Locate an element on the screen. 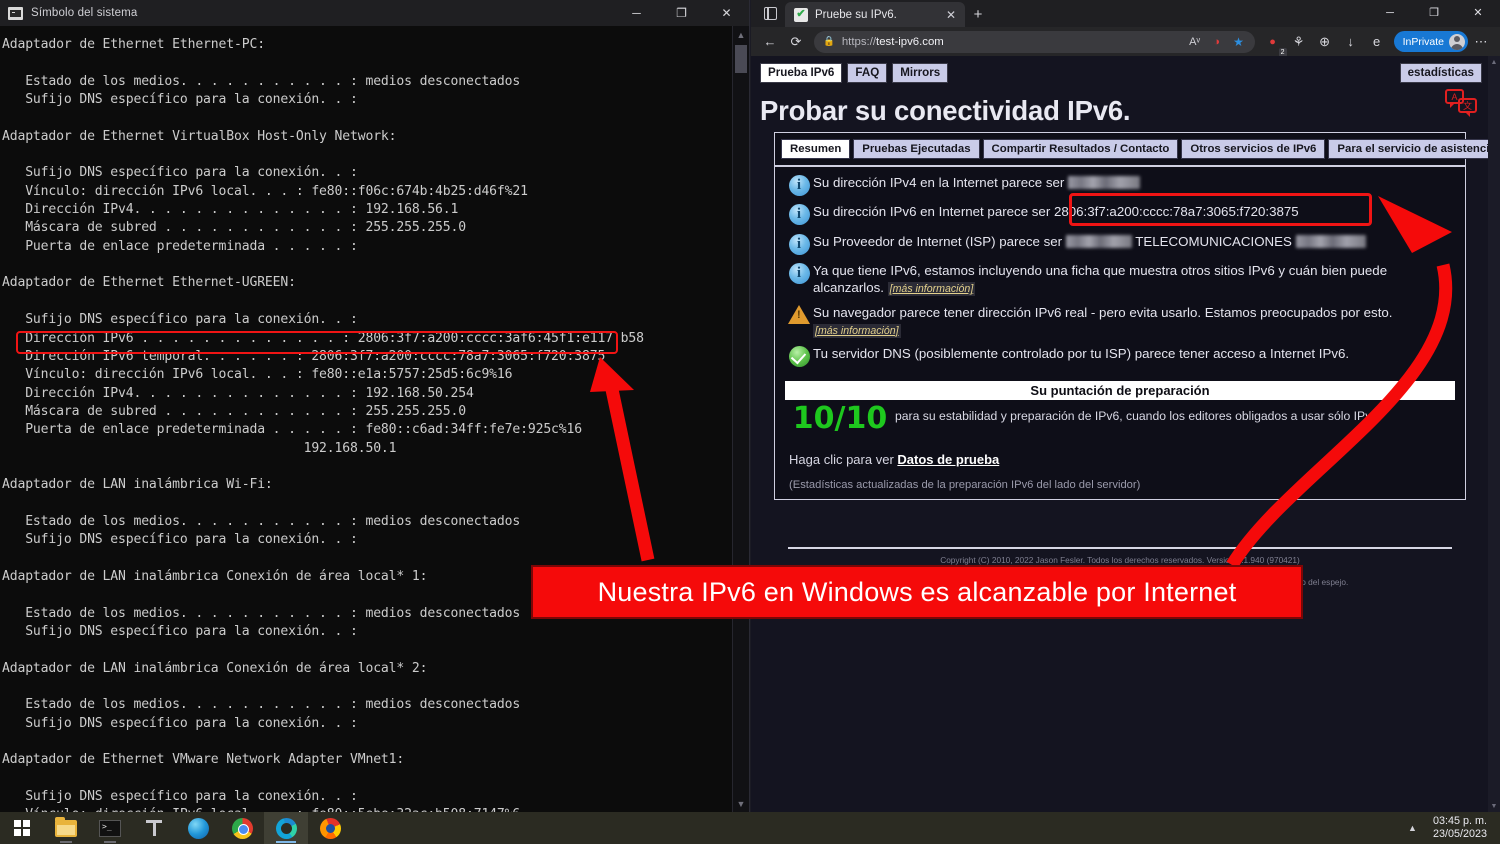 The height and width of the screenshot is (844, 1500). taskbar-command-prompt is located at coordinates (110, 828).